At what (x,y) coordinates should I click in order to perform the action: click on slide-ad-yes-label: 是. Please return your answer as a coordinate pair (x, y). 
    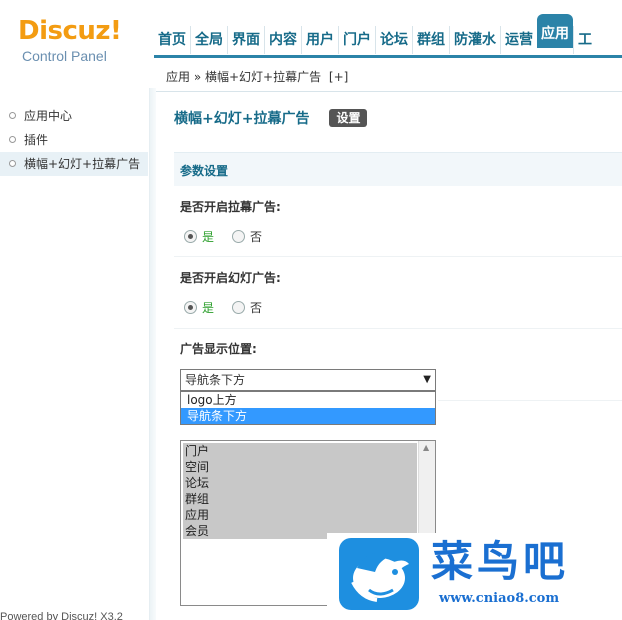
    Looking at the image, I should click on (208, 307).